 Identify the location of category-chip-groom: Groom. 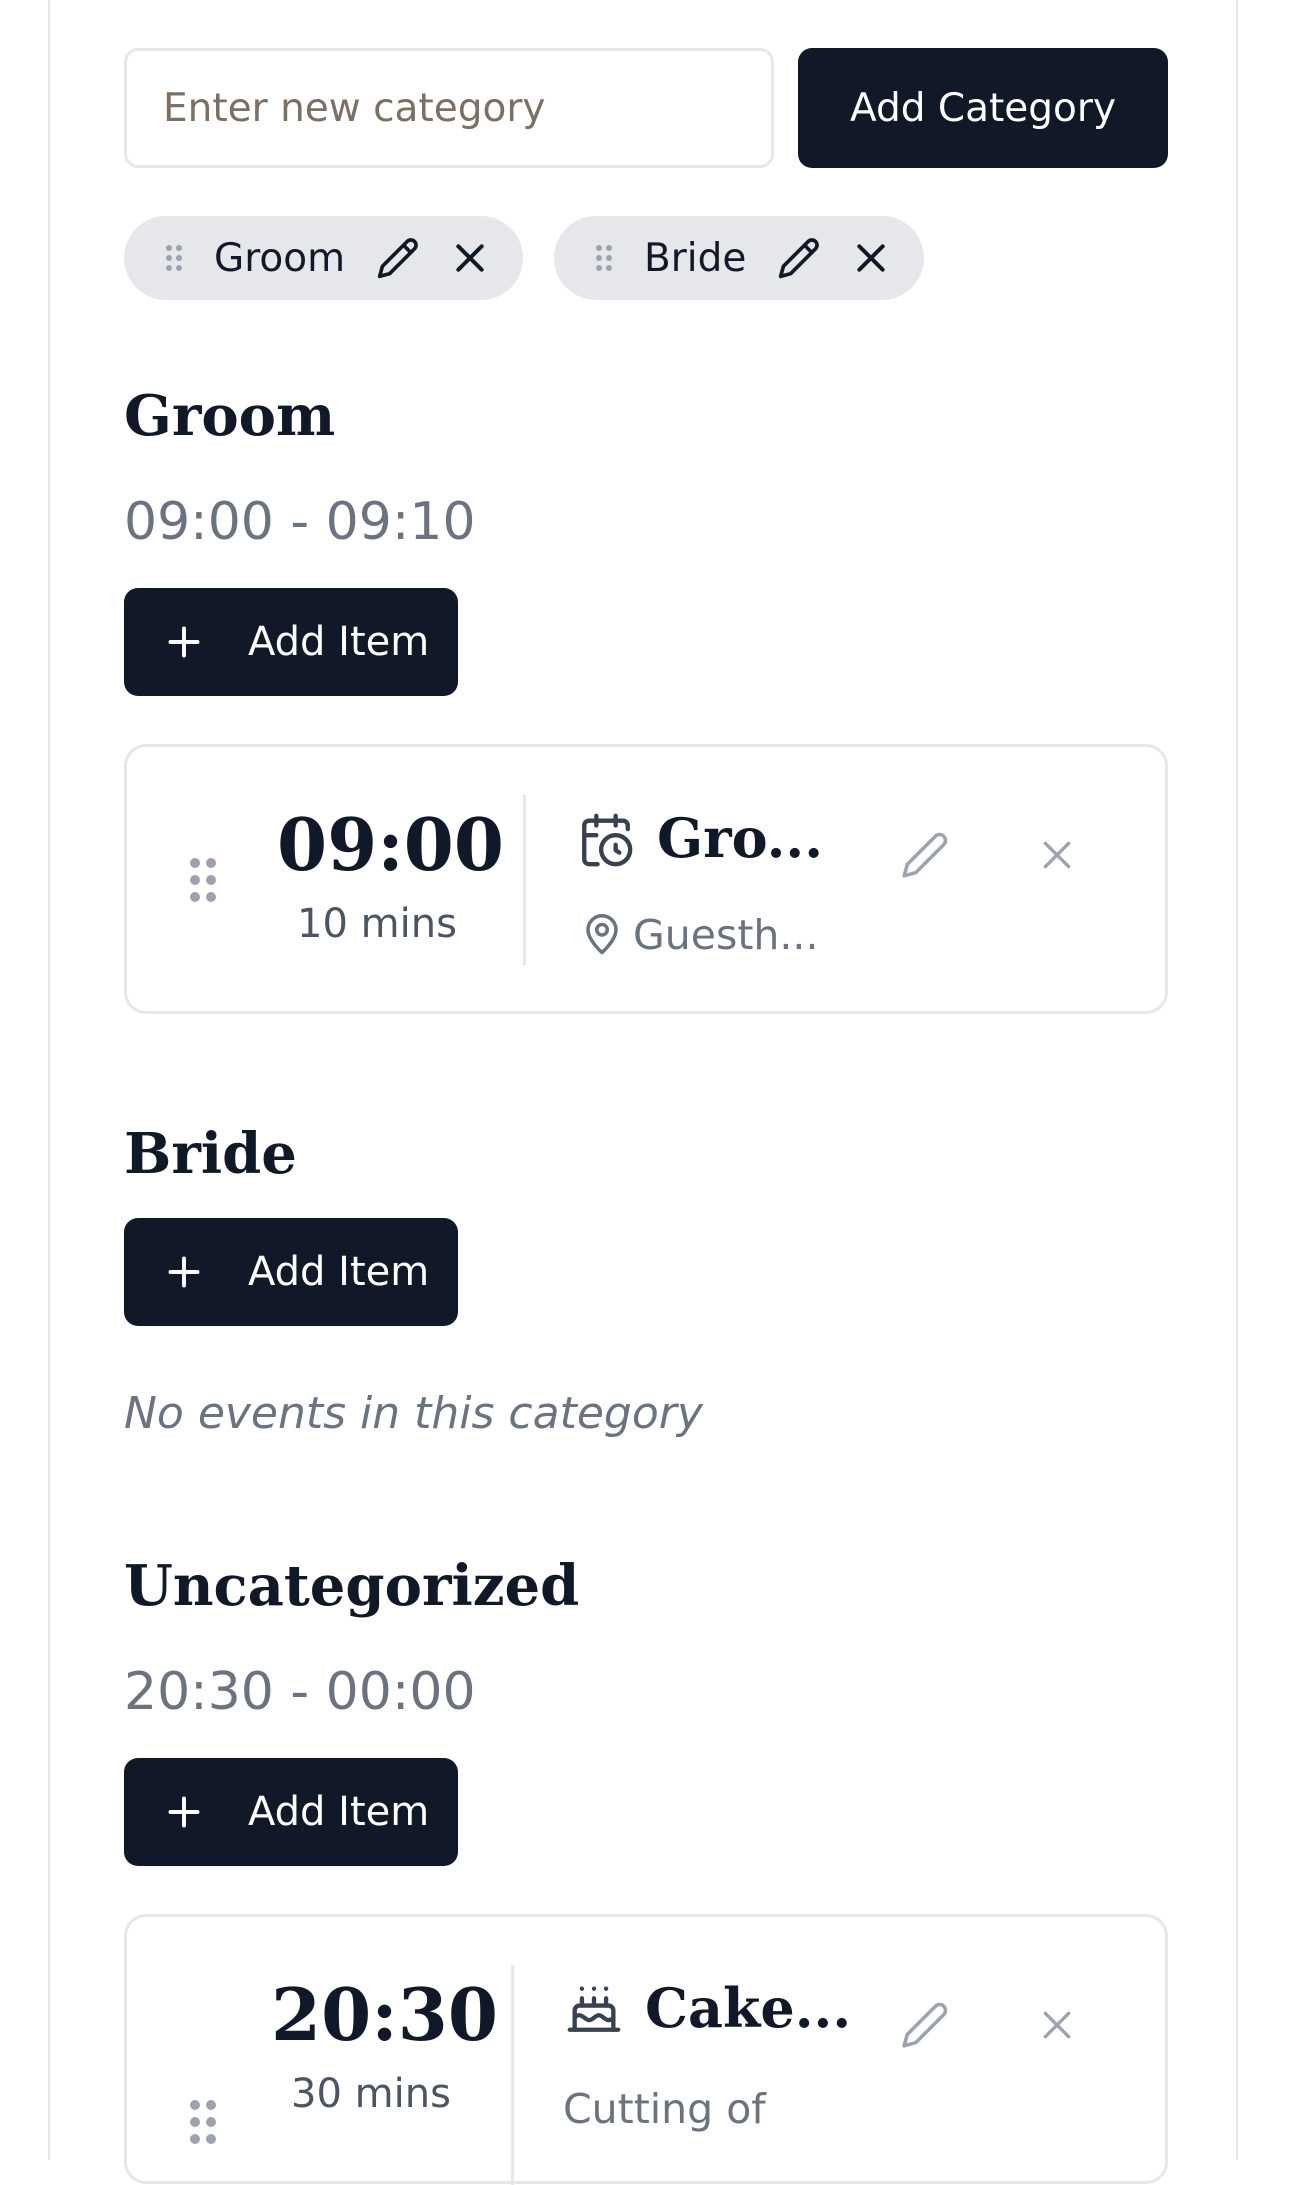
(324, 258).